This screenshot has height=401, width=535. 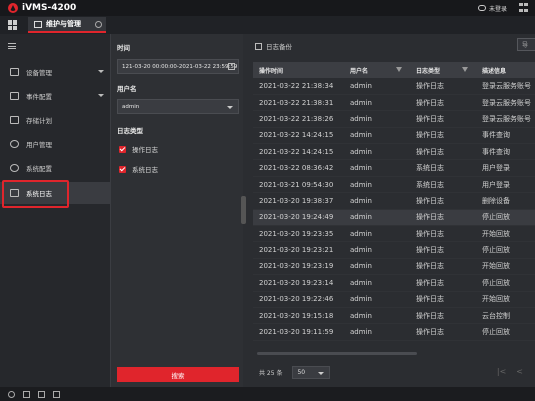 I want to click on sidebar-item-user-management: 用户管理, so click(x=55, y=144).